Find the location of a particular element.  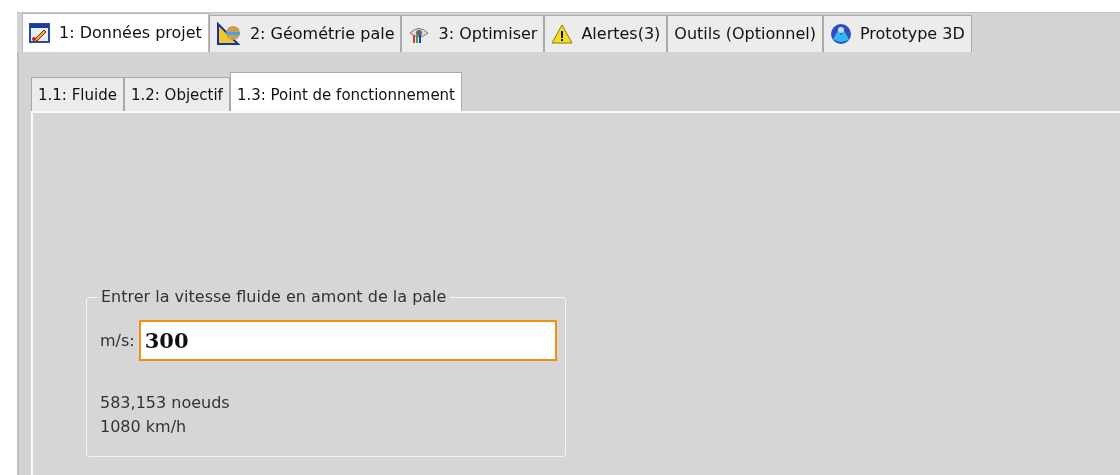

document-pencil-icon is located at coordinates (40, 33).